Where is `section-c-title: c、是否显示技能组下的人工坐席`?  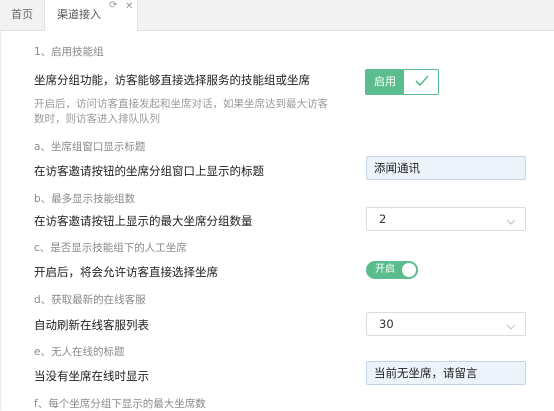
section-c-title: c、是否显示技能组下的人工坐席 is located at coordinates (110, 248).